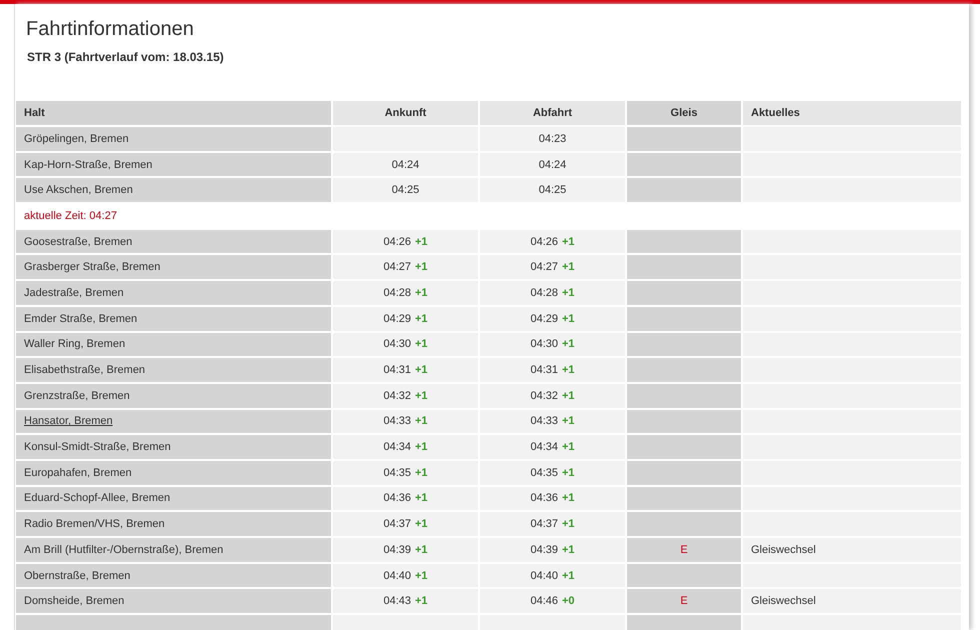 The image size is (980, 630). What do you see at coordinates (77, 576) in the screenshot?
I see `stop-name: Obernstraße, Bremen` at bounding box center [77, 576].